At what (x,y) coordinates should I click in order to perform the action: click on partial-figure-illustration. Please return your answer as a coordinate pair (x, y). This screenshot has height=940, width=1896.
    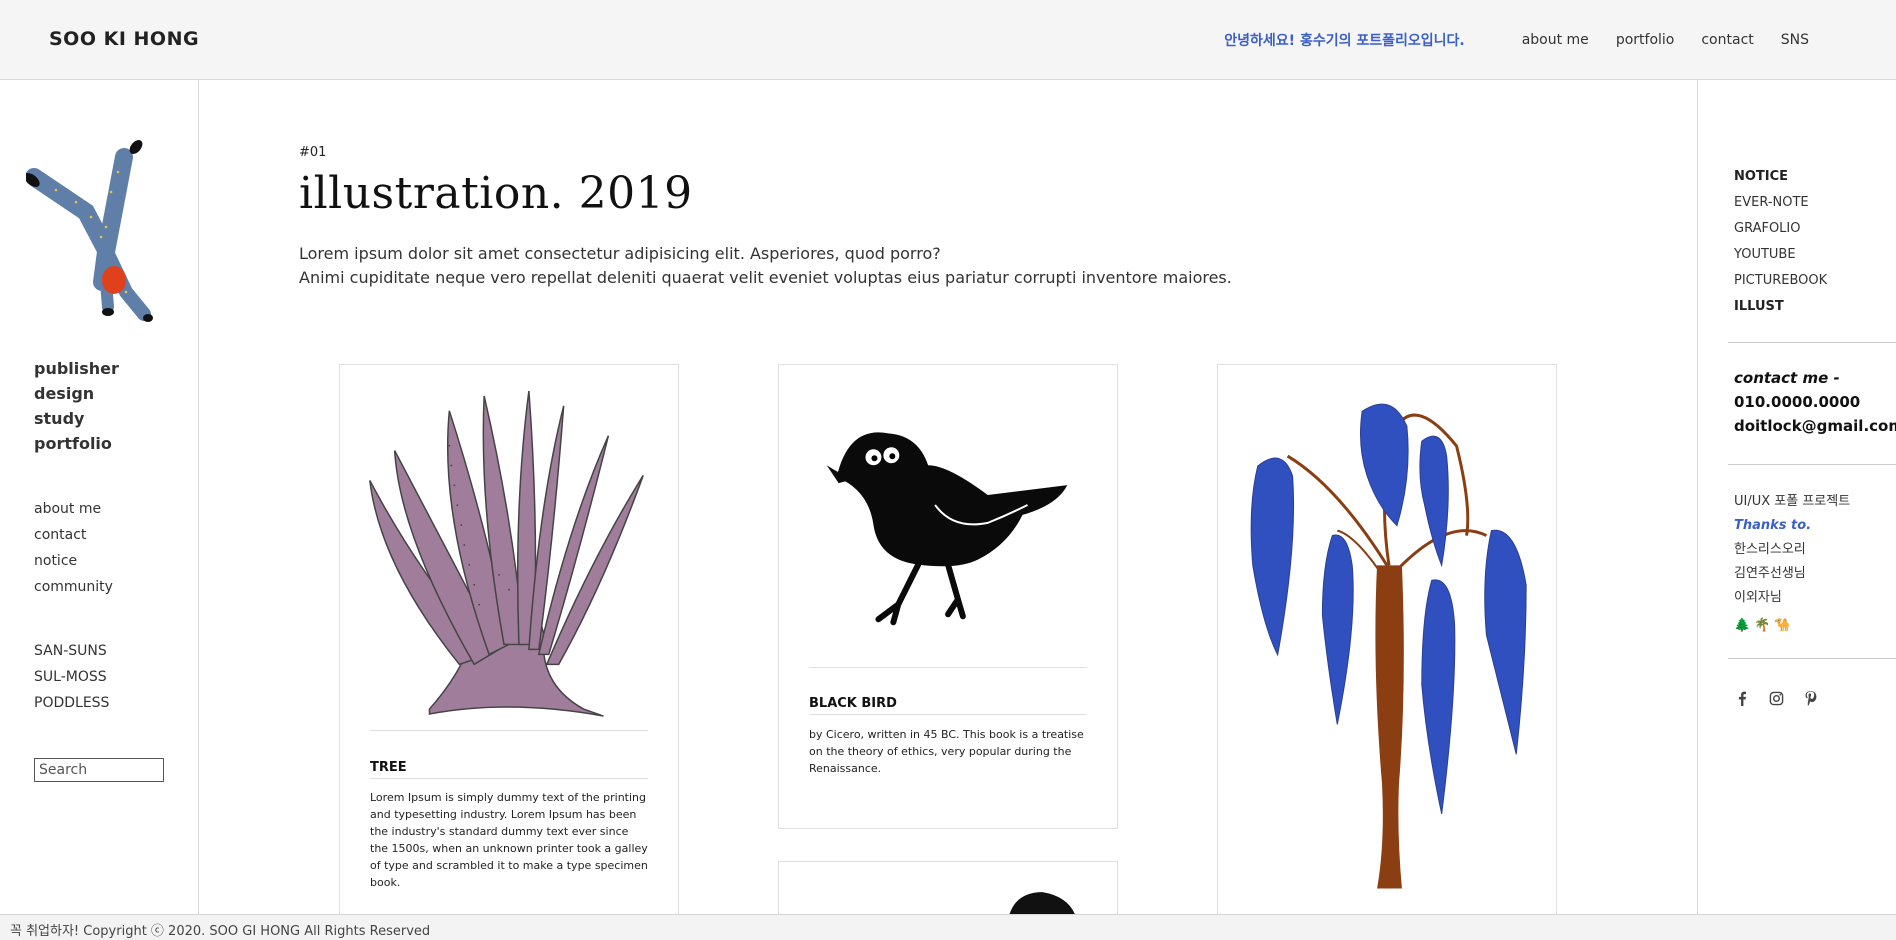
    Looking at the image, I should click on (1042, 903).